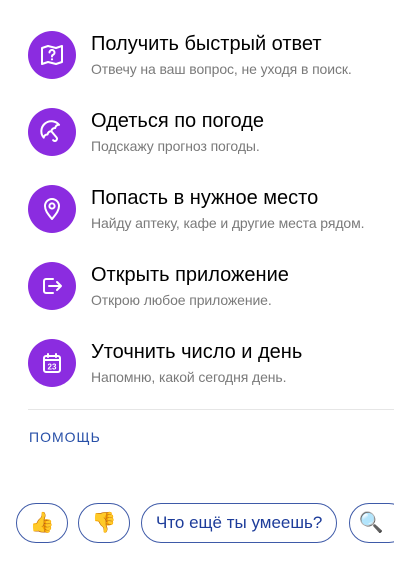 This screenshot has height=563, width=394. I want to click on suggestion-label: Что ещё ты умеешь?, so click(239, 522).